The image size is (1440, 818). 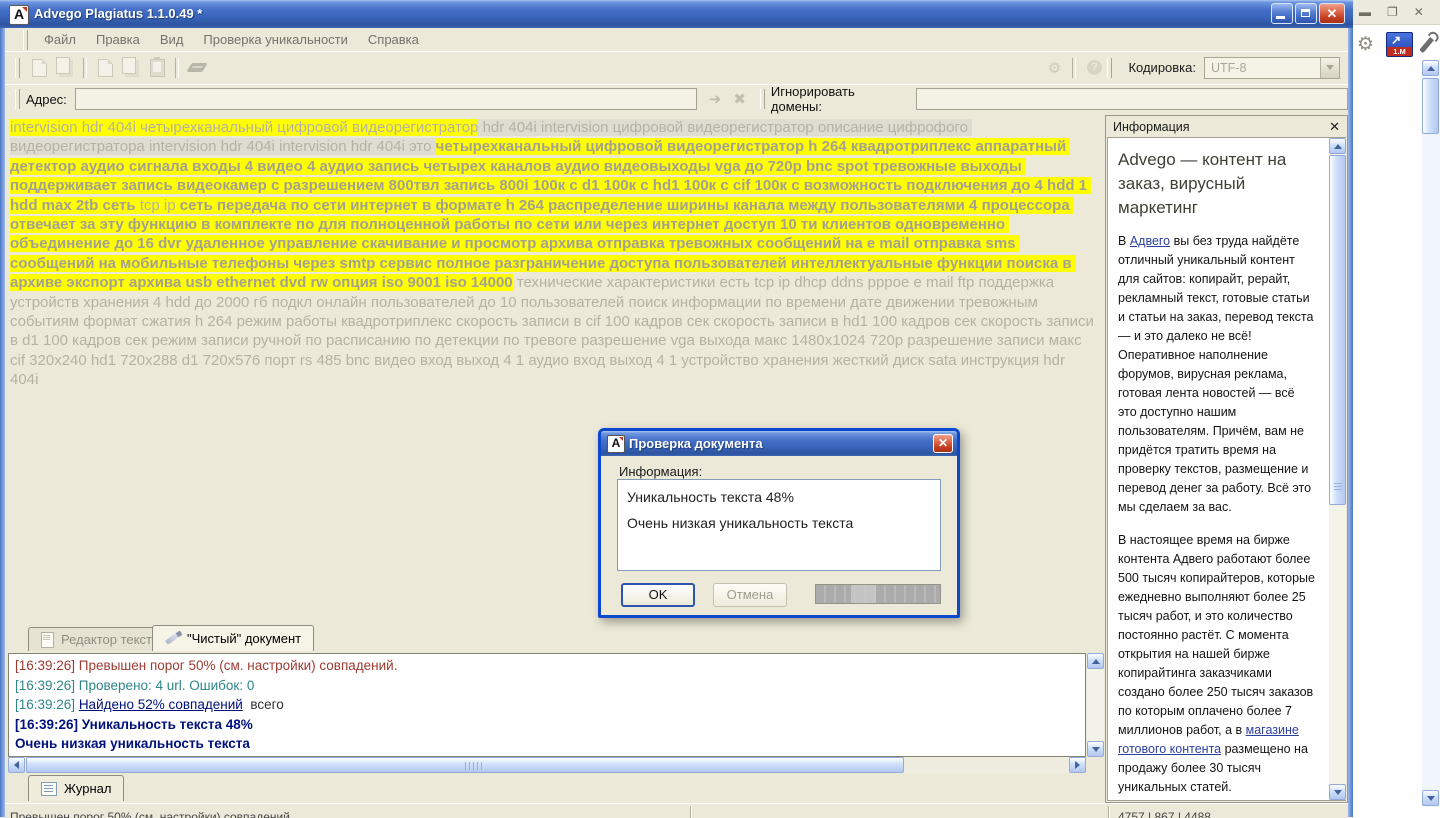 I want to click on tab-journal: Журнал, so click(x=76, y=788).